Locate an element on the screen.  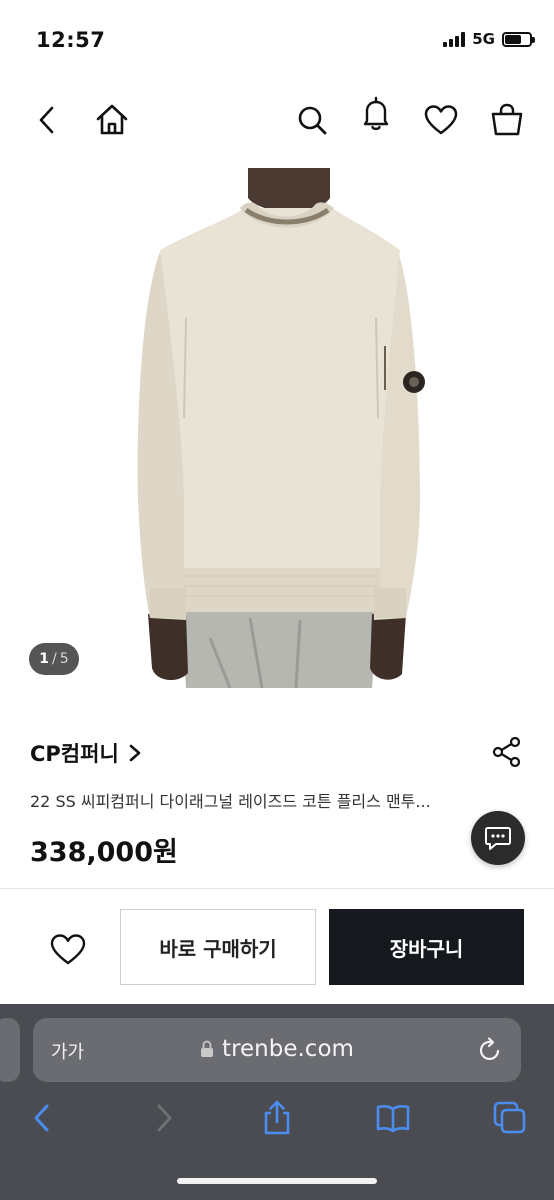
status-indicators: 5G is located at coordinates (489, 39).